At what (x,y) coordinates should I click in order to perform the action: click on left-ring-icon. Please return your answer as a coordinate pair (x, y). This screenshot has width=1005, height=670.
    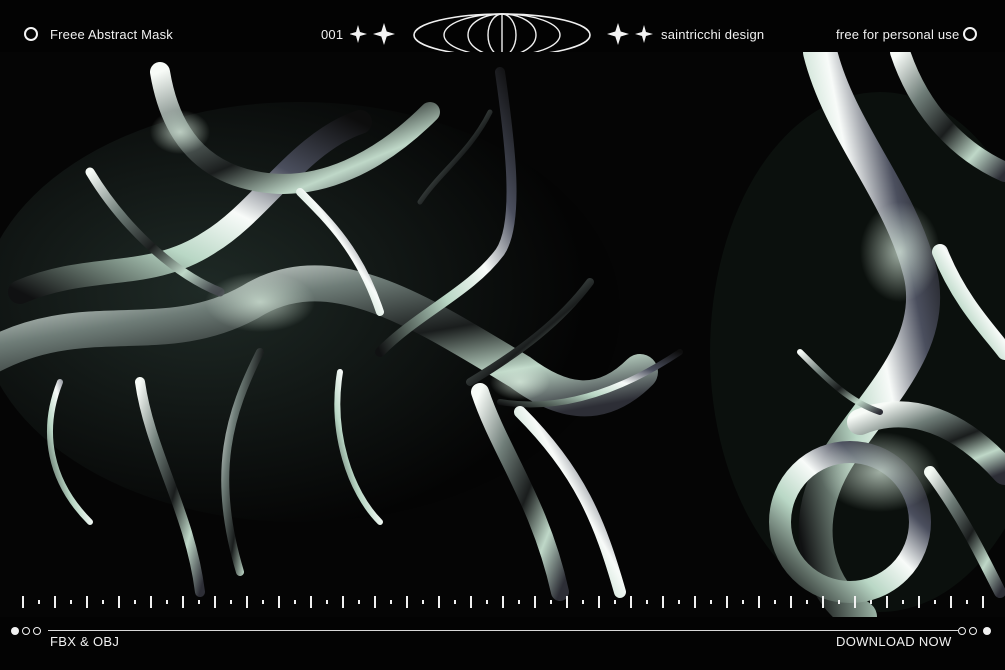
    Looking at the image, I should click on (31, 34).